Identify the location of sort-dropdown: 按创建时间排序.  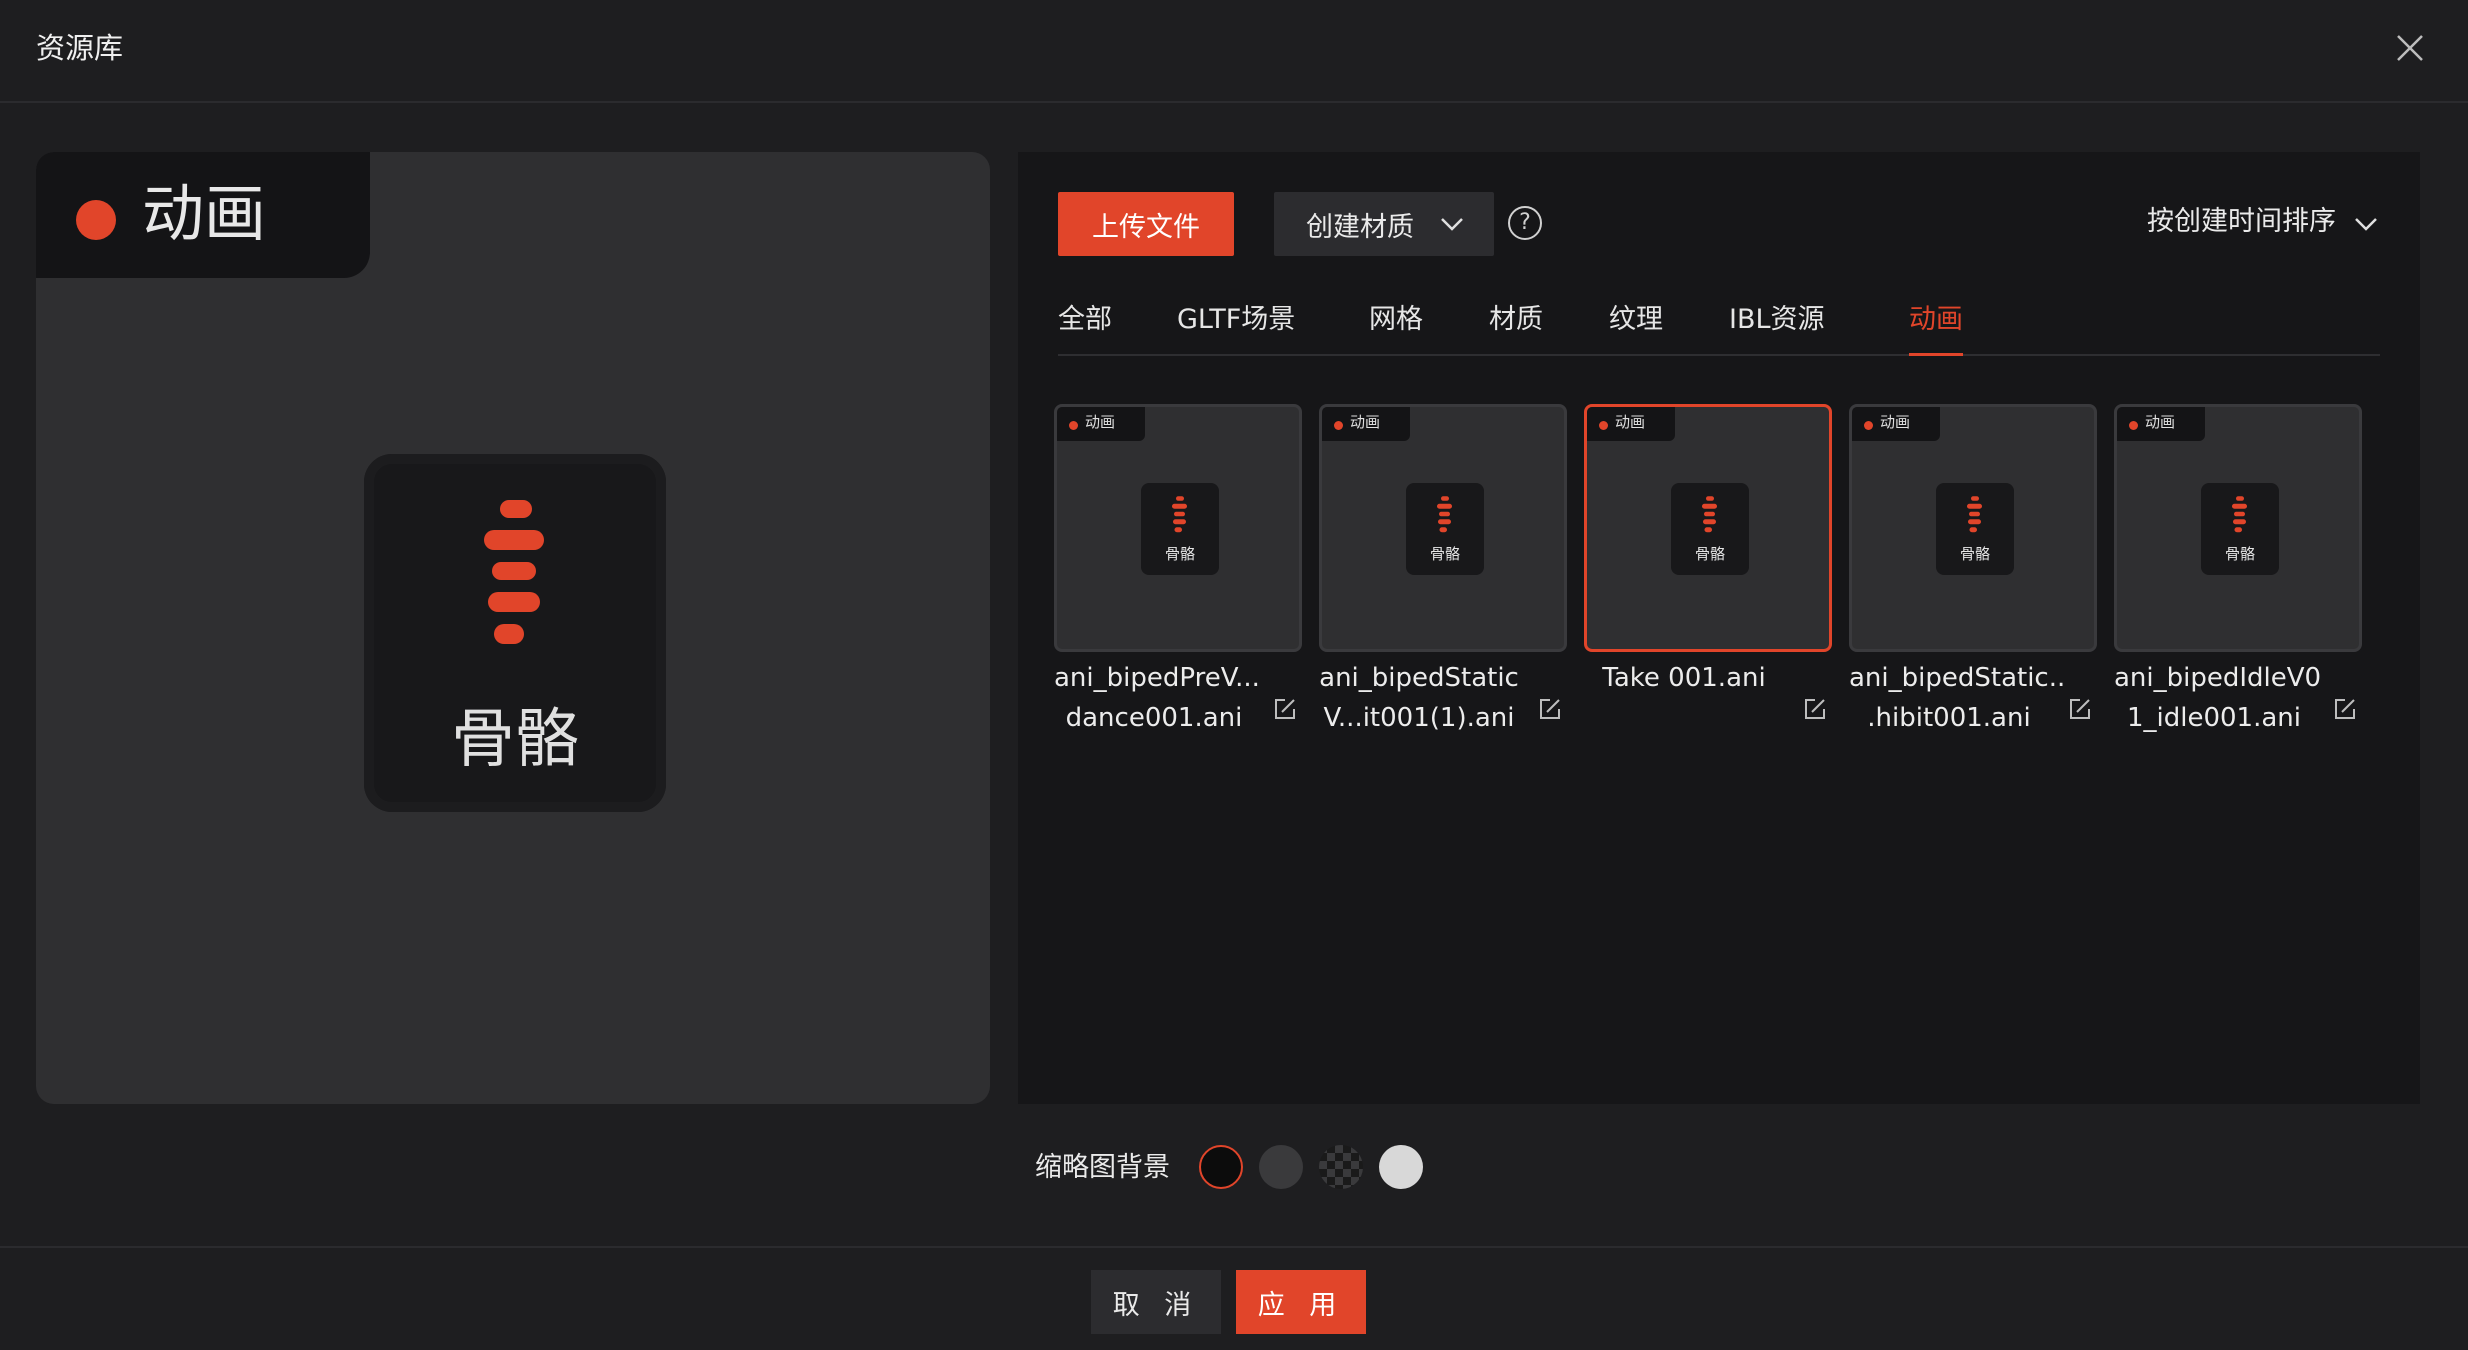
(2263, 222).